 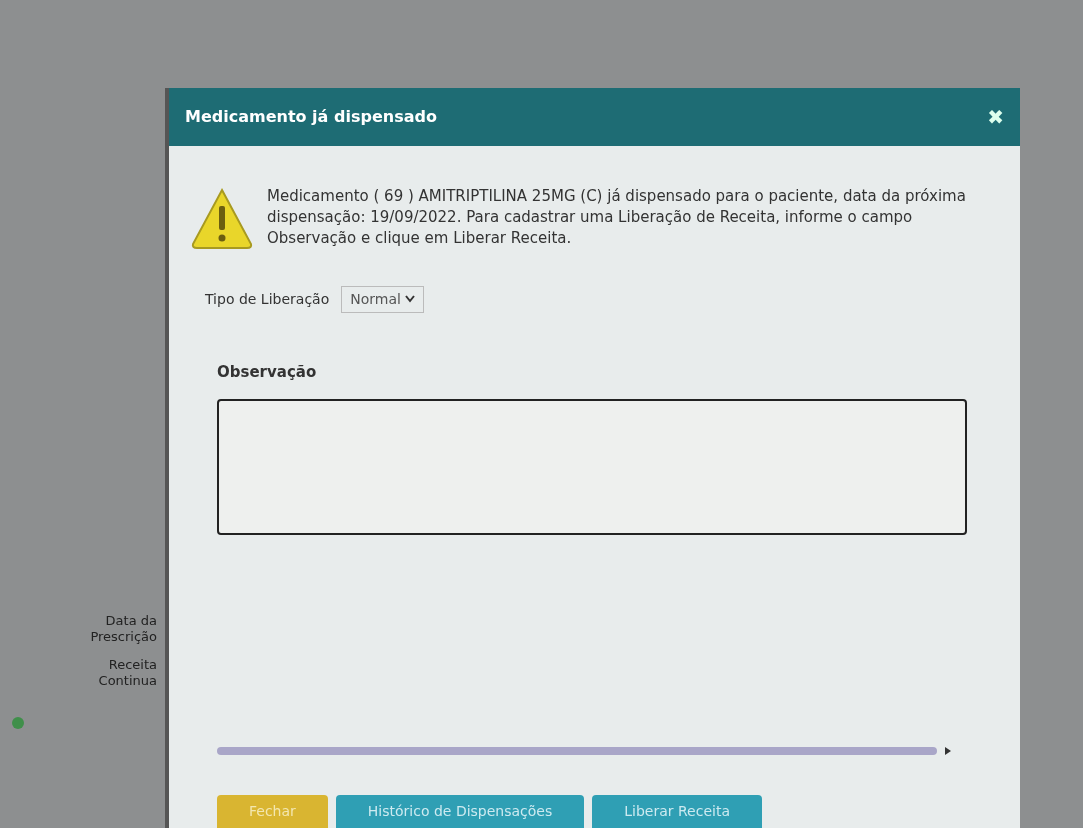 I want to click on warning-message: Medicamento ( 69 ) AMITRIPTILINA 25MG (C) já dispensado para o paciente, data da próxima dispensação: 19/09/2022. Para cadastrar uma Liberação de Receita, informe o campo Observação e clique em Liberar Receita., so click(x=617, y=217).